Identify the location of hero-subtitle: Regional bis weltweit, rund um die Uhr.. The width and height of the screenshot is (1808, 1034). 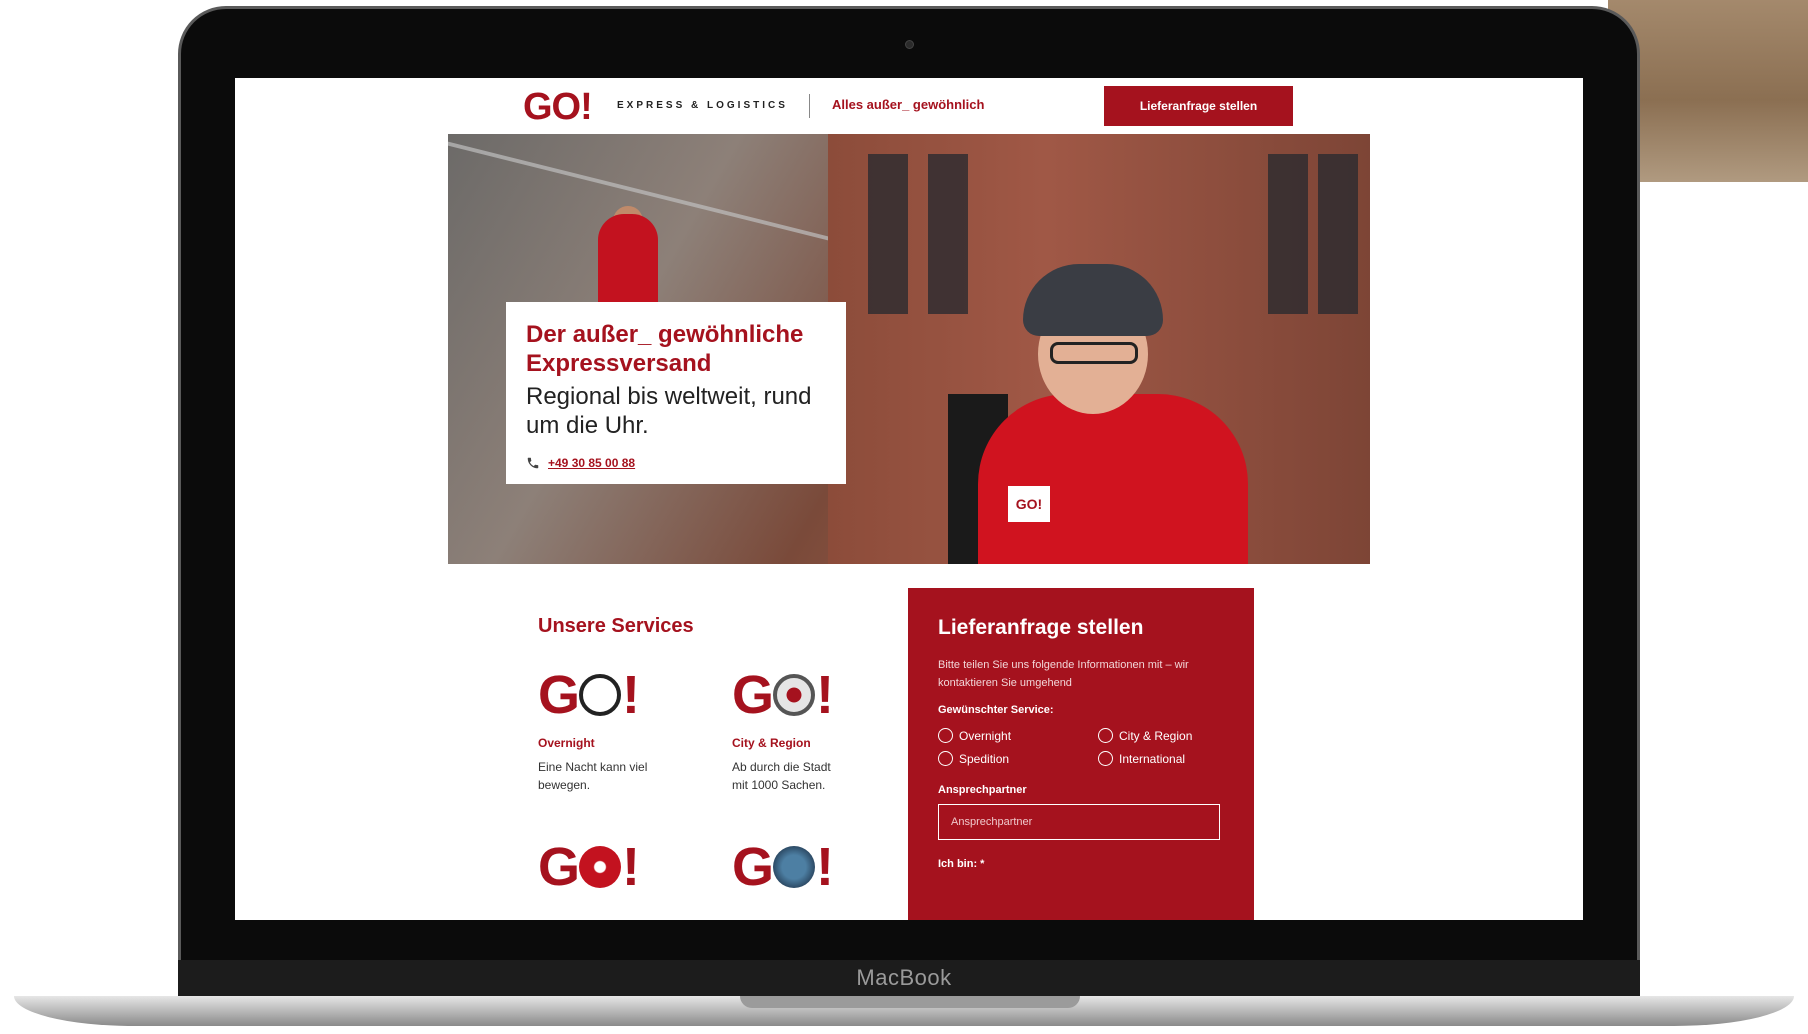
(669, 411).